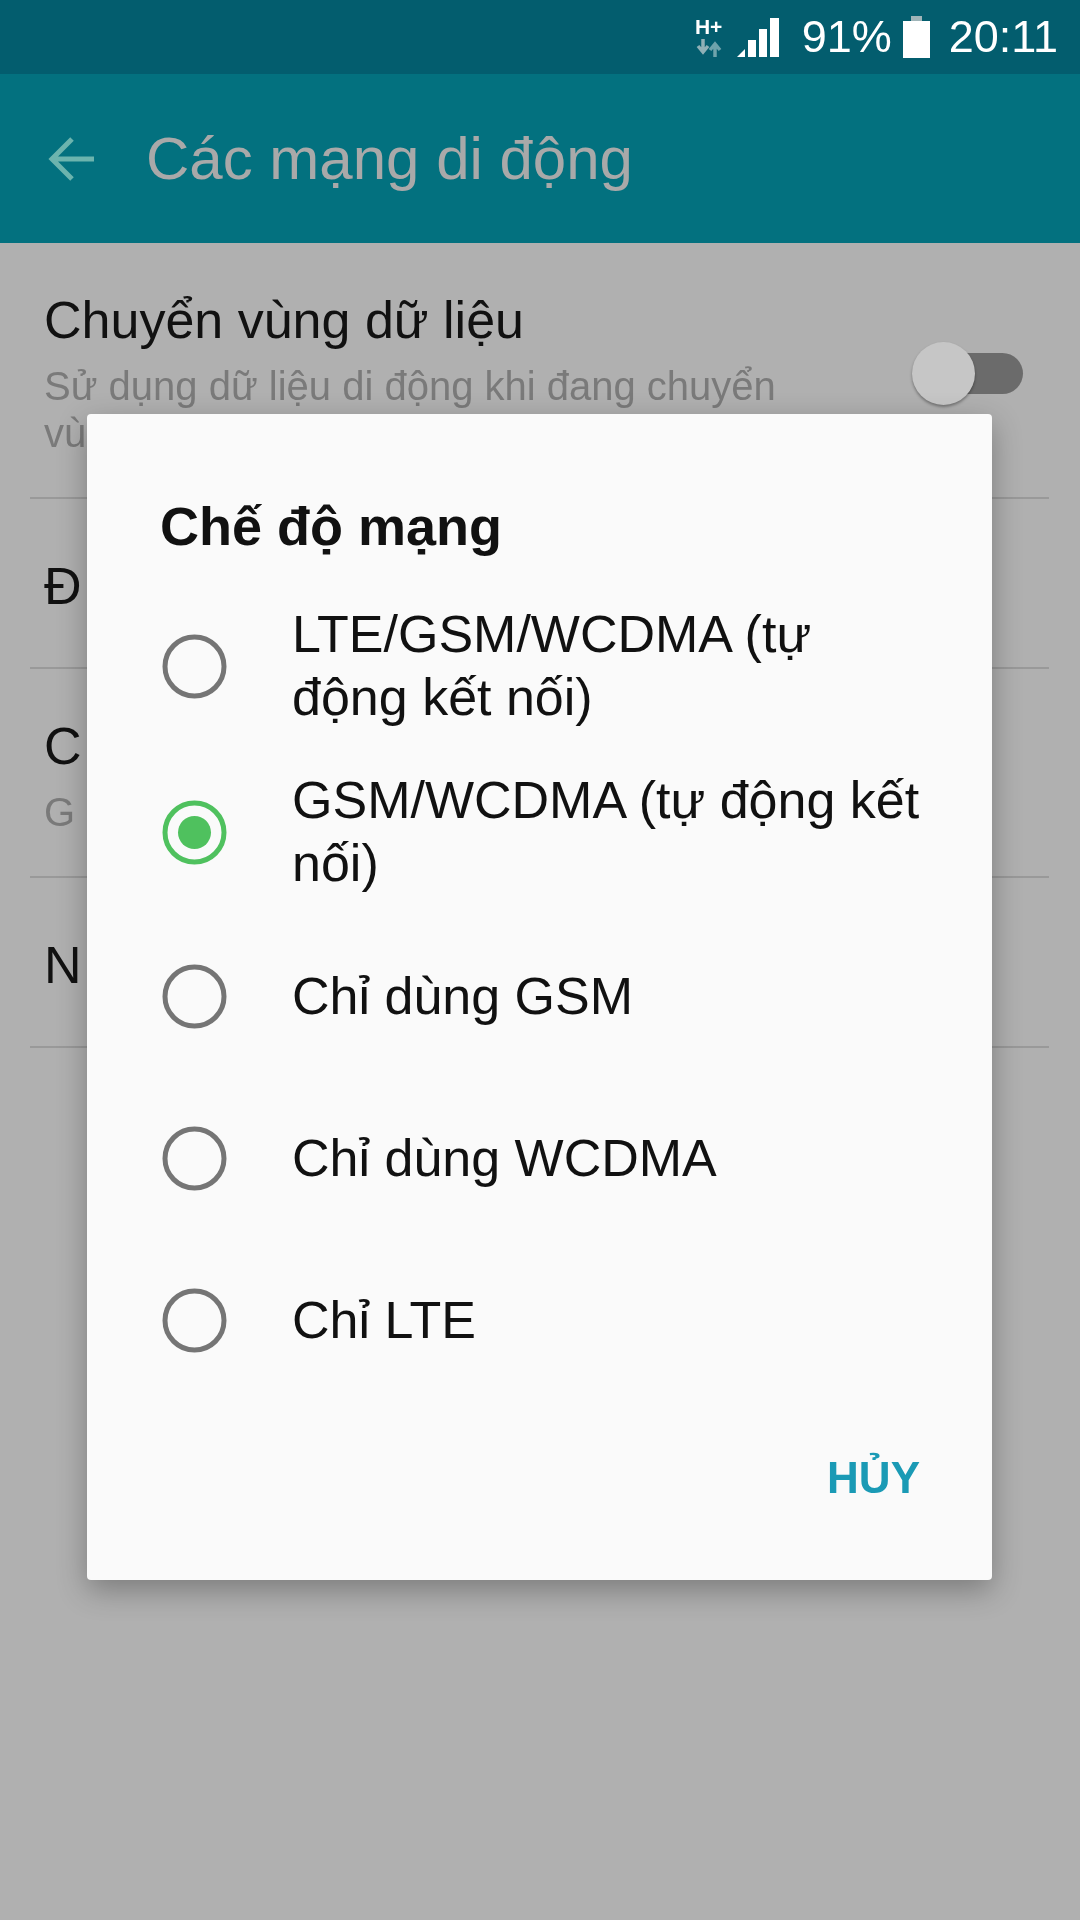 The width and height of the screenshot is (1080, 1920). I want to click on option-label: Chỉ dùng GSM, so click(612, 996).